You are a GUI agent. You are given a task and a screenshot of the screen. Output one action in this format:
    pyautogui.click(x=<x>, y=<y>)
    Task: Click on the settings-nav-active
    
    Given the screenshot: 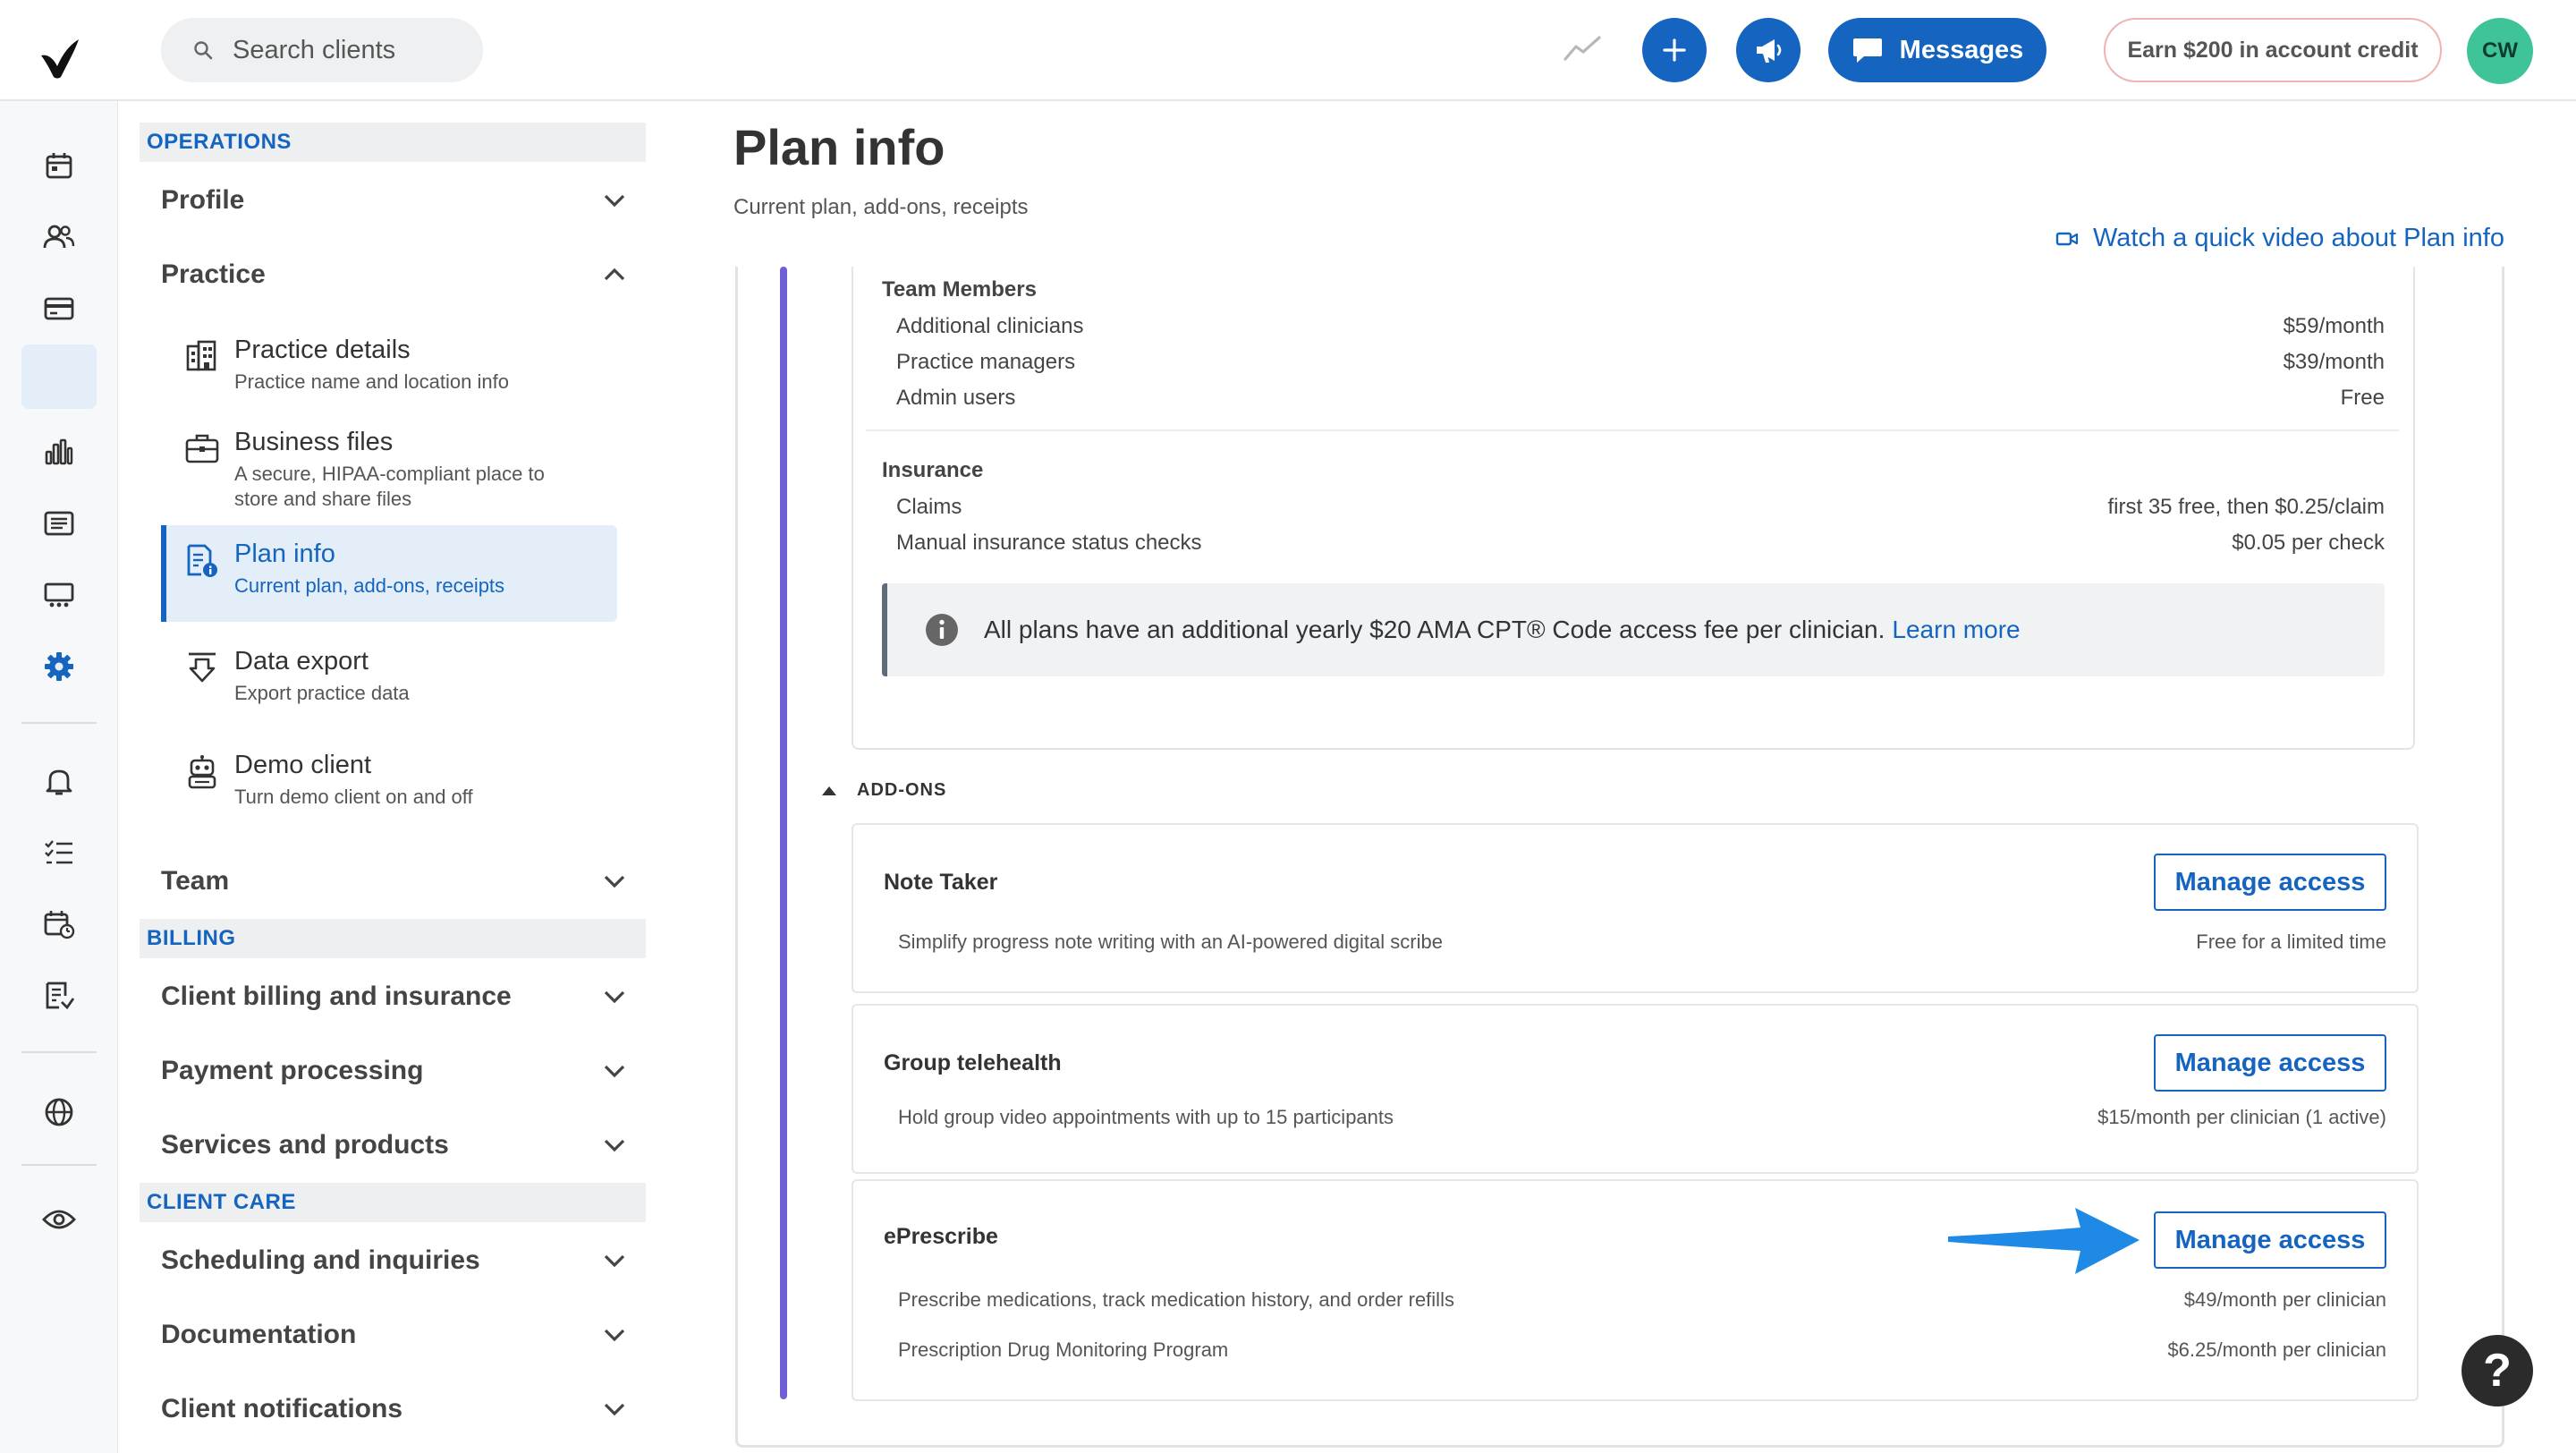 What is the action you would take?
    pyautogui.click(x=59, y=376)
    